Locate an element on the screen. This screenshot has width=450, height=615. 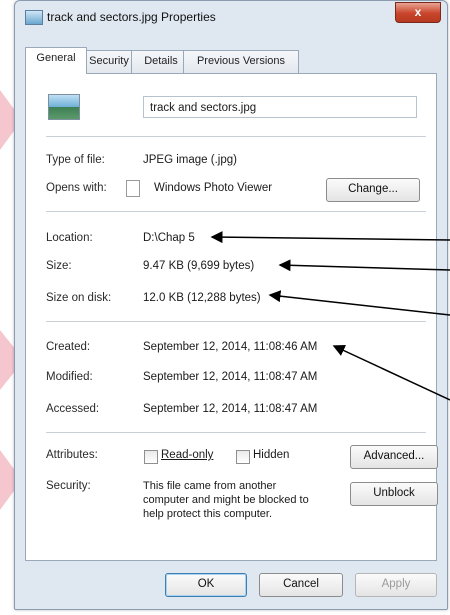
tab-general: General is located at coordinates (56, 60).